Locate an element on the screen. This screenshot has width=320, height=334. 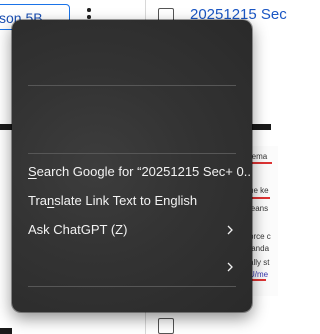
menu-item-label: Translate Link Text to English is located at coordinates (113, 200).